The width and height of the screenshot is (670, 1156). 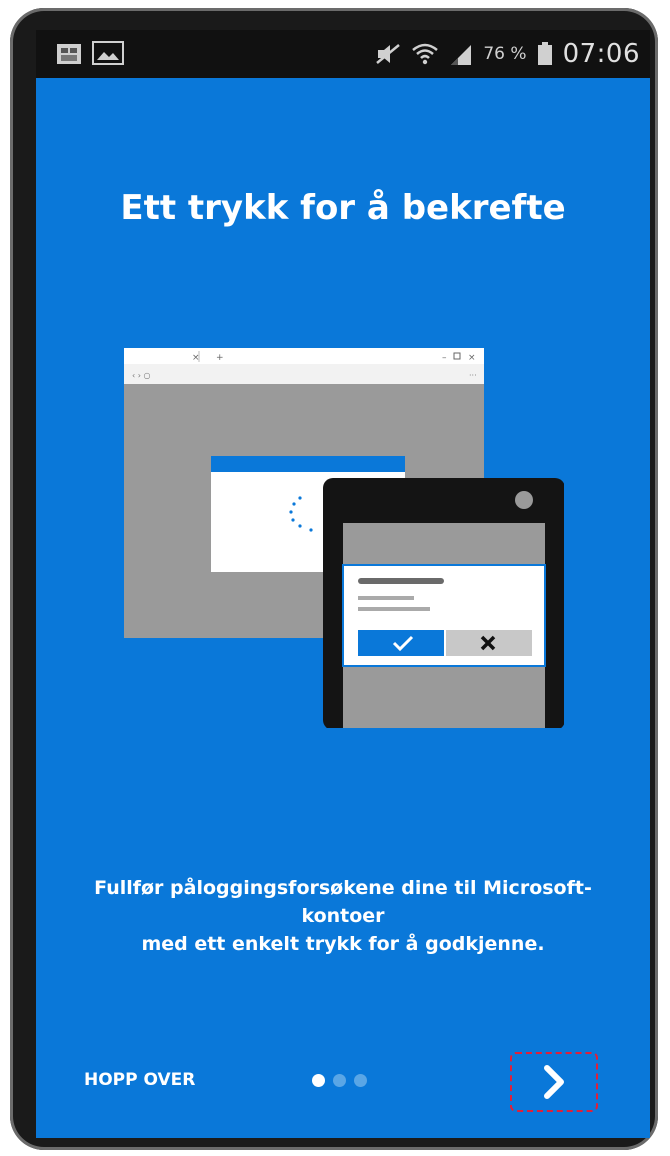 I want to click on page-title: Ett trykk for å bekrefte, so click(x=343, y=208).